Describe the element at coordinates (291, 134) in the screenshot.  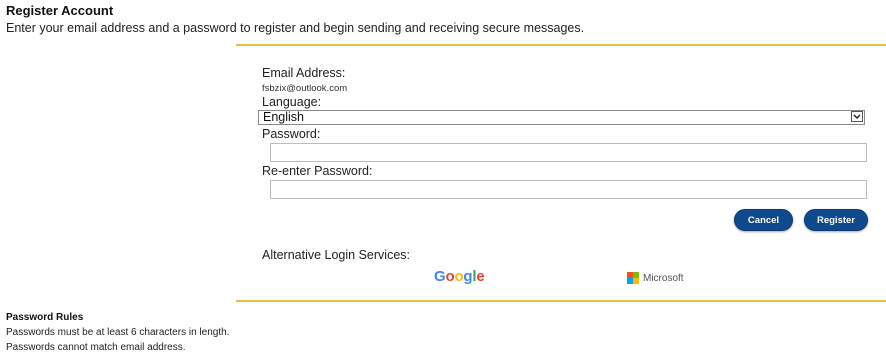
I see `password-label: Password:` at that location.